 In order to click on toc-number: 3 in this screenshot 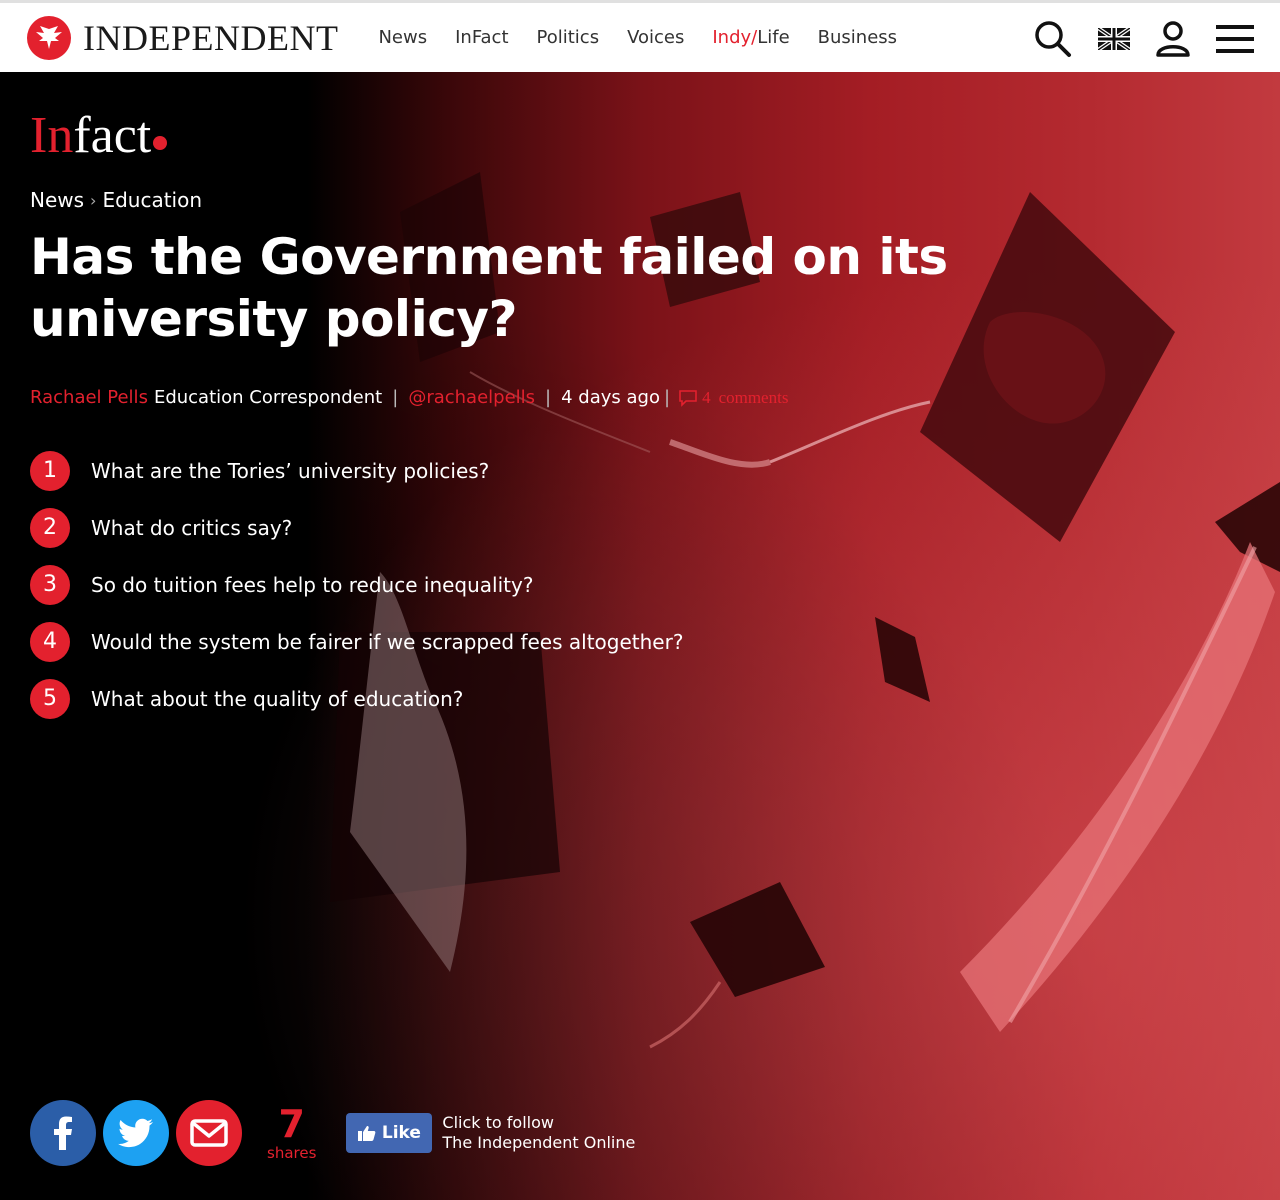, I will do `click(50, 584)`.